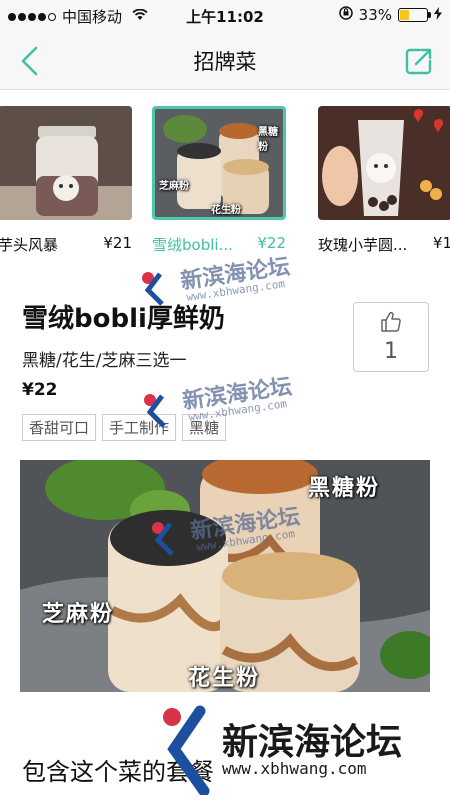 This screenshot has width=450, height=800. I want to click on hero-label-sesame: 芝麻粉, so click(78, 614).